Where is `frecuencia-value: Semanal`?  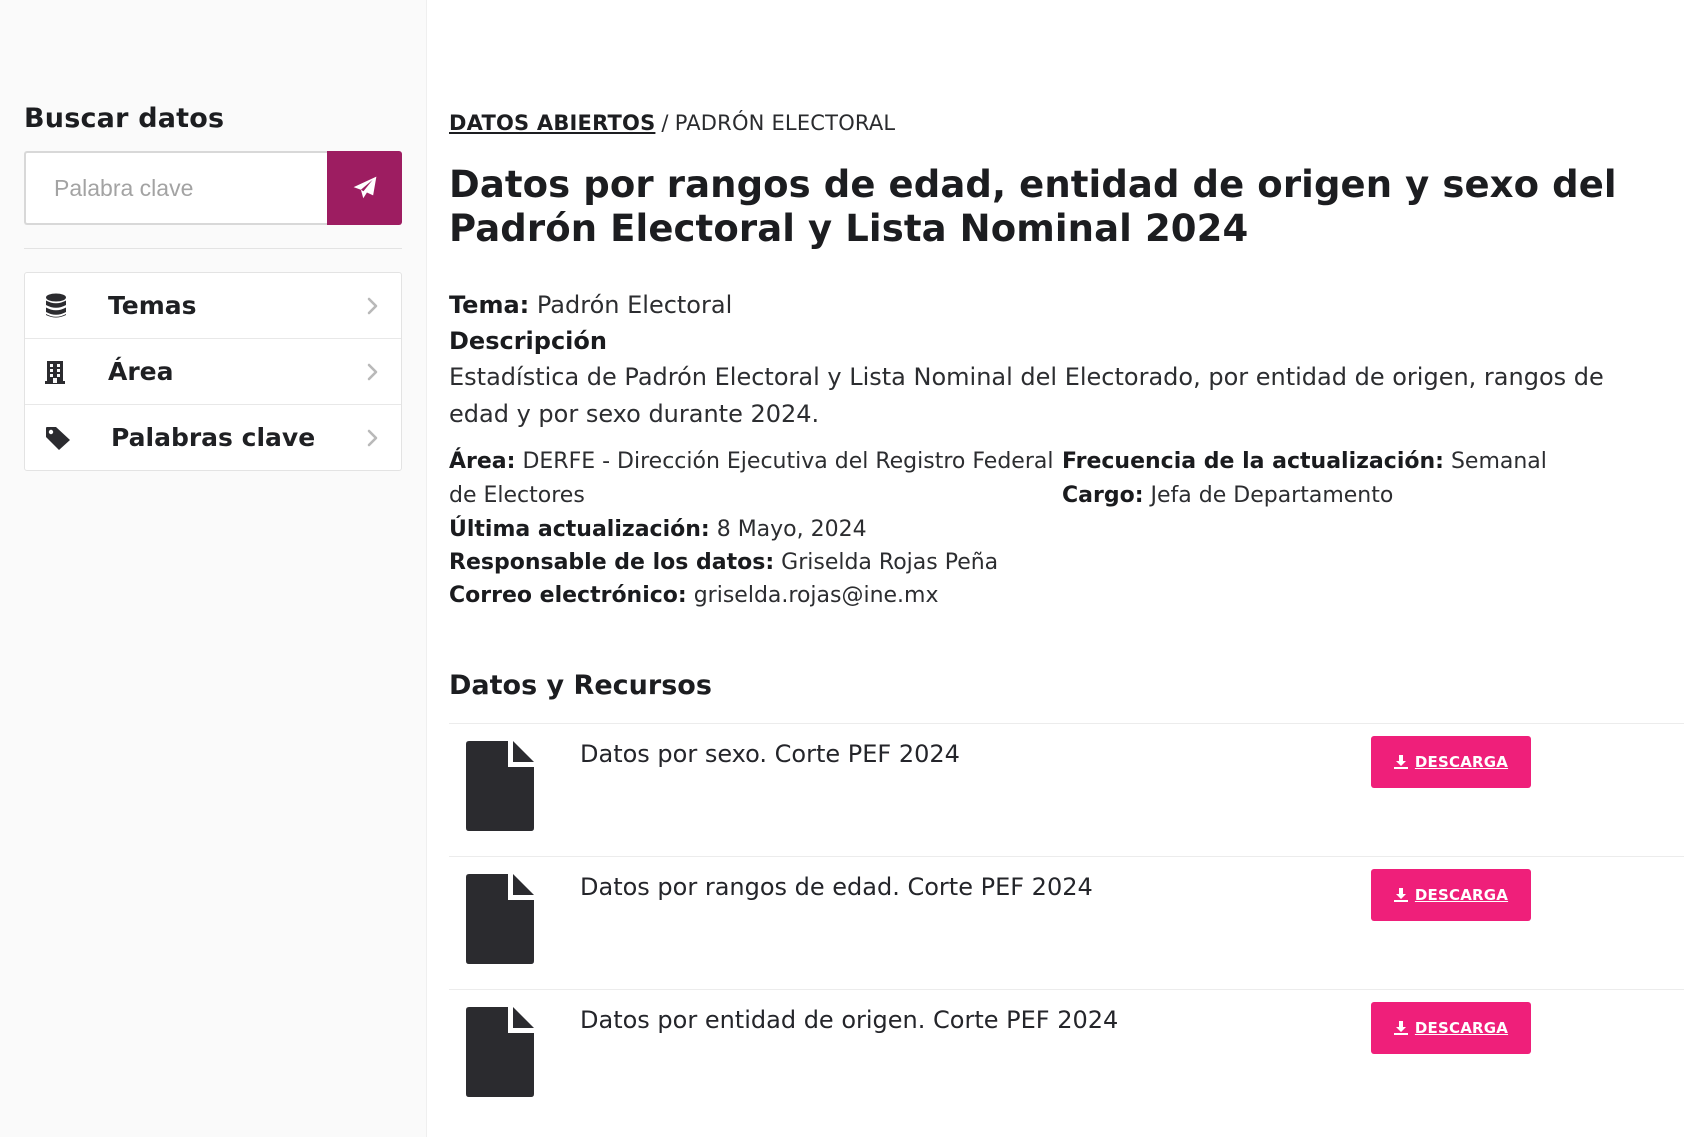 frecuencia-value: Semanal is located at coordinates (1498, 461).